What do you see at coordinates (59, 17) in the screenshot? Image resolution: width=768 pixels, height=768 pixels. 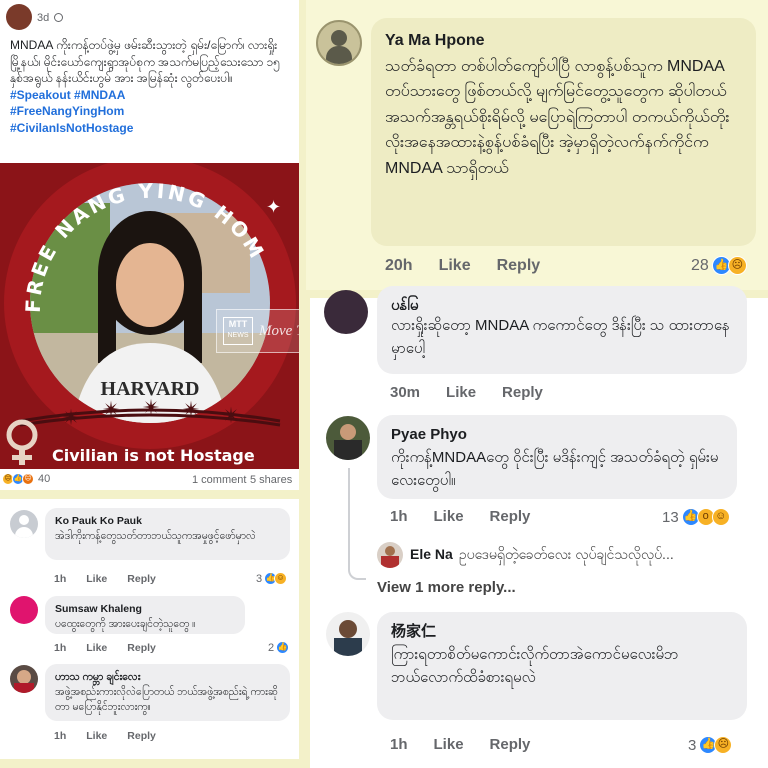 I see `globe-icon` at bounding box center [59, 17].